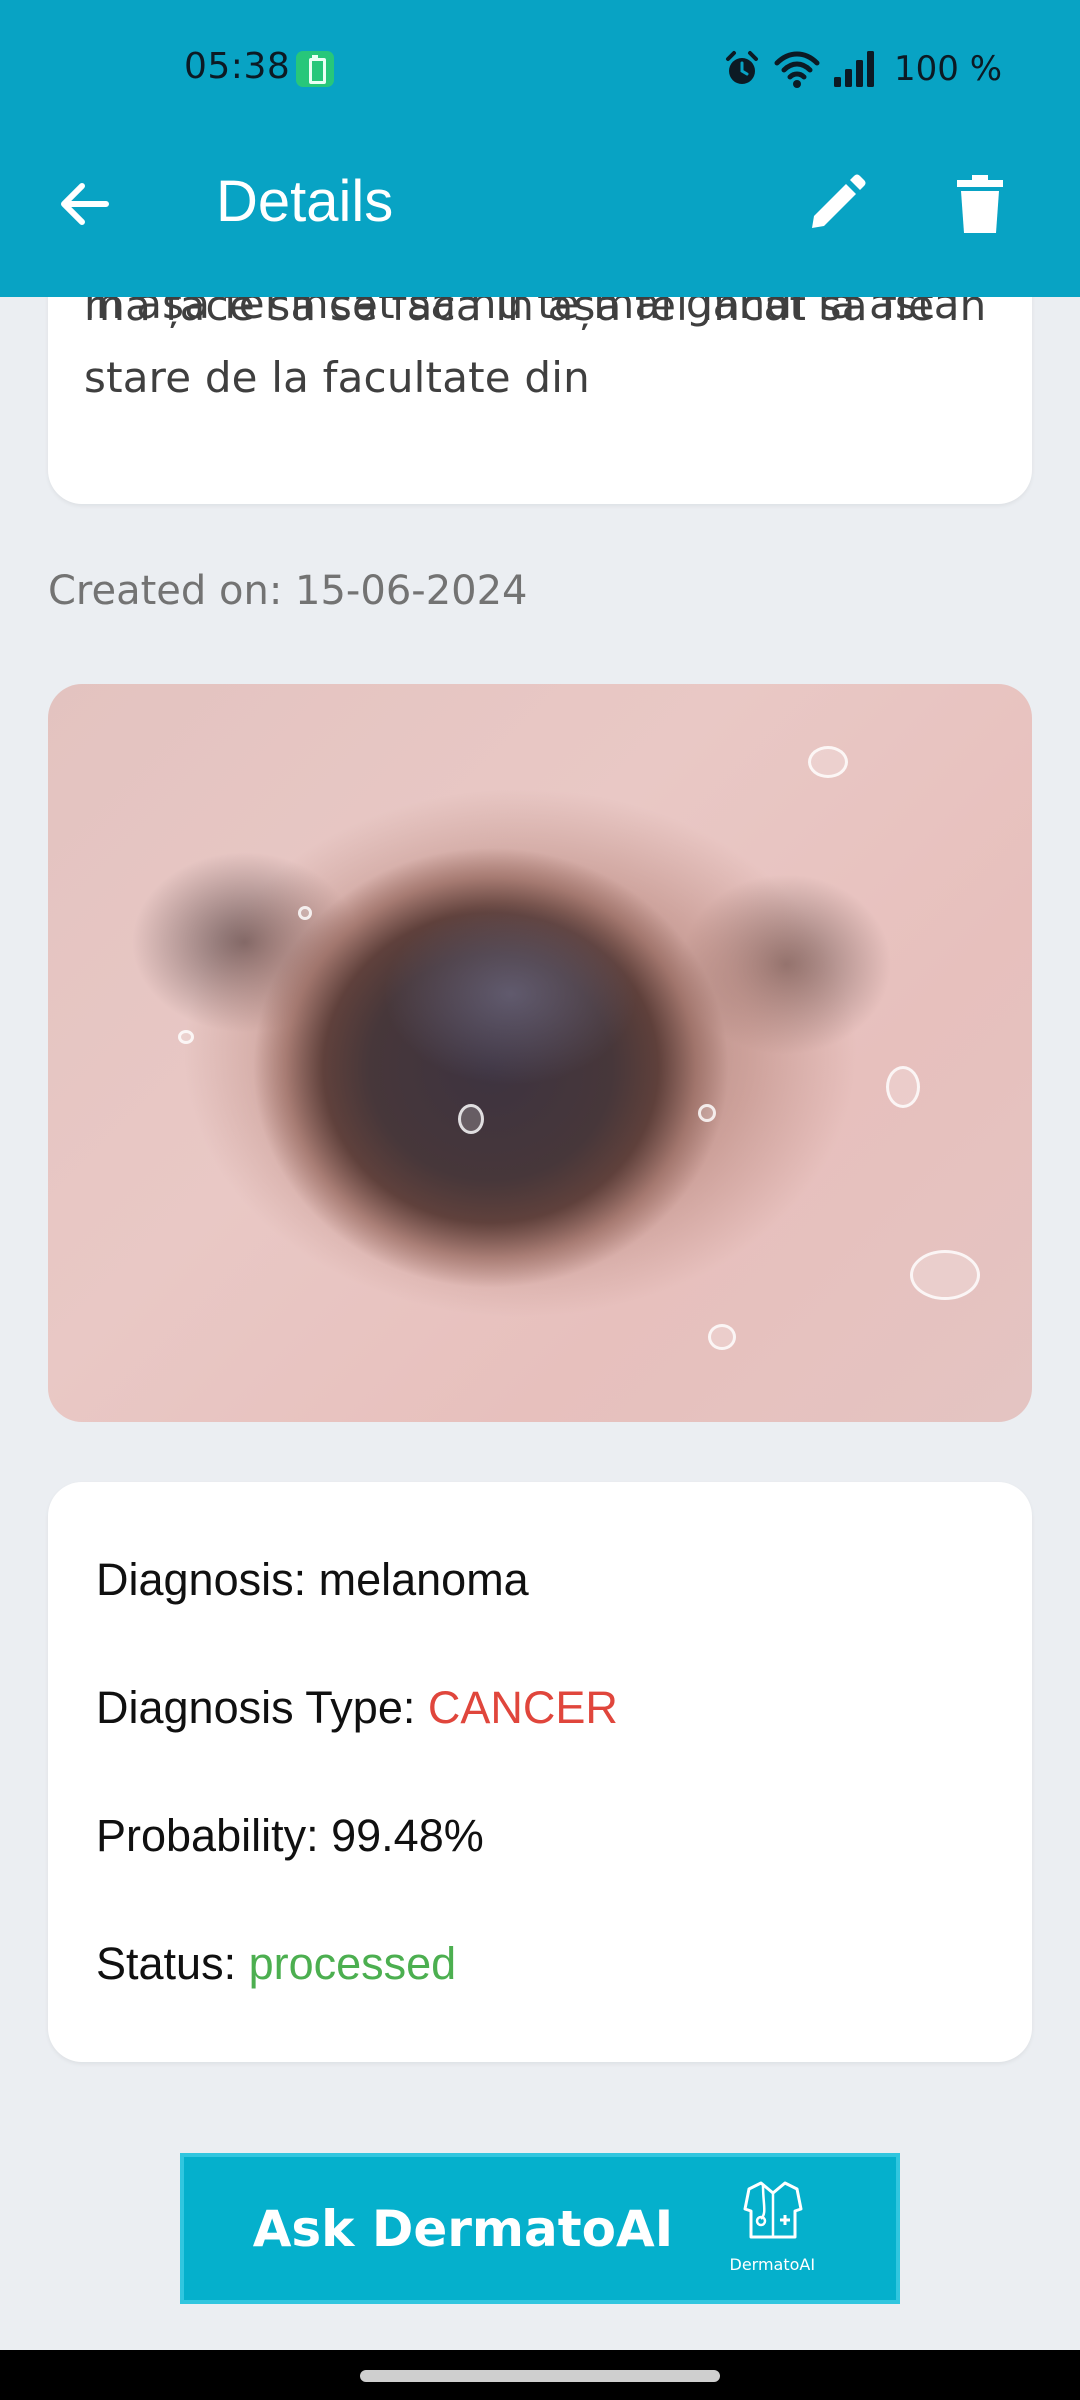 This screenshot has width=1080, height=2400. I want to click on probability-value: 99.48%, so click(407, 1835).